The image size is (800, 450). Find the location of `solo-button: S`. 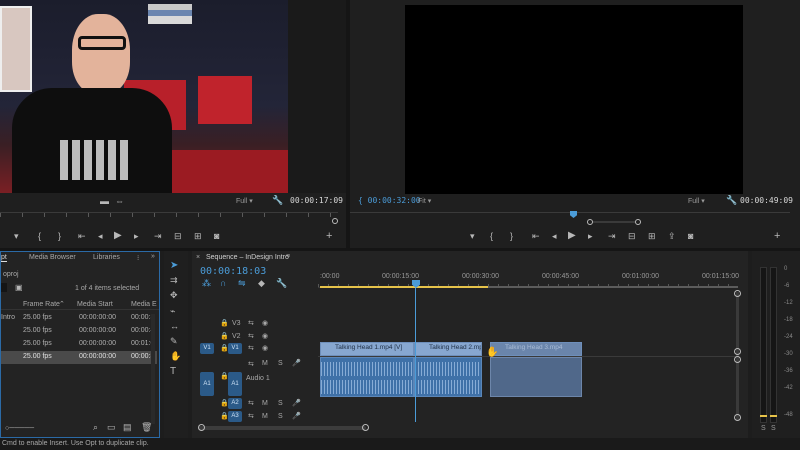

solo-button: S is located at coordinates (280, 363).